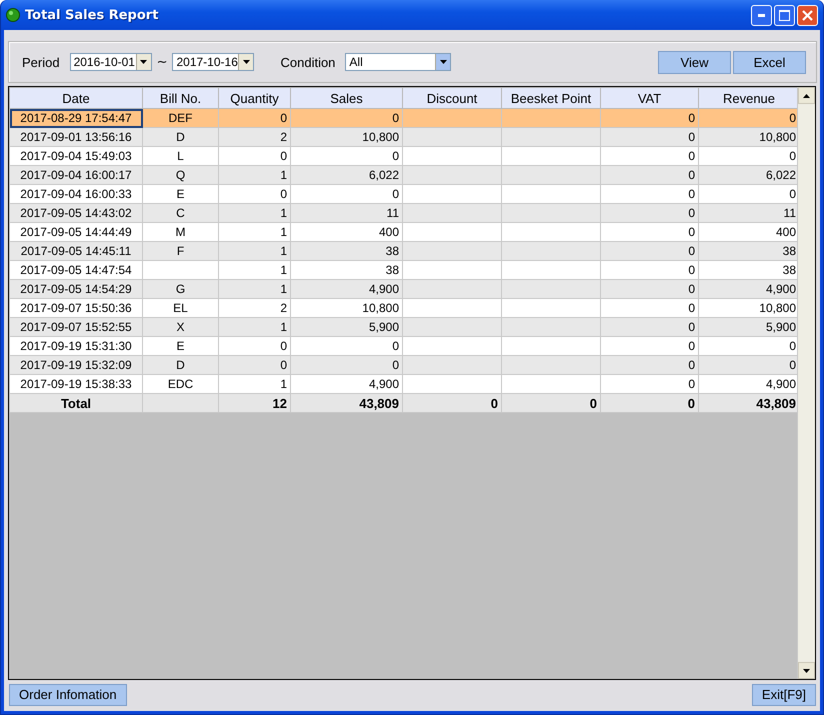 This screenshot has width=824, height=715. What do you see at coordinates (180, 156) in the screenshot?
I see `table-cell: L` at bounding box center [180, 156].